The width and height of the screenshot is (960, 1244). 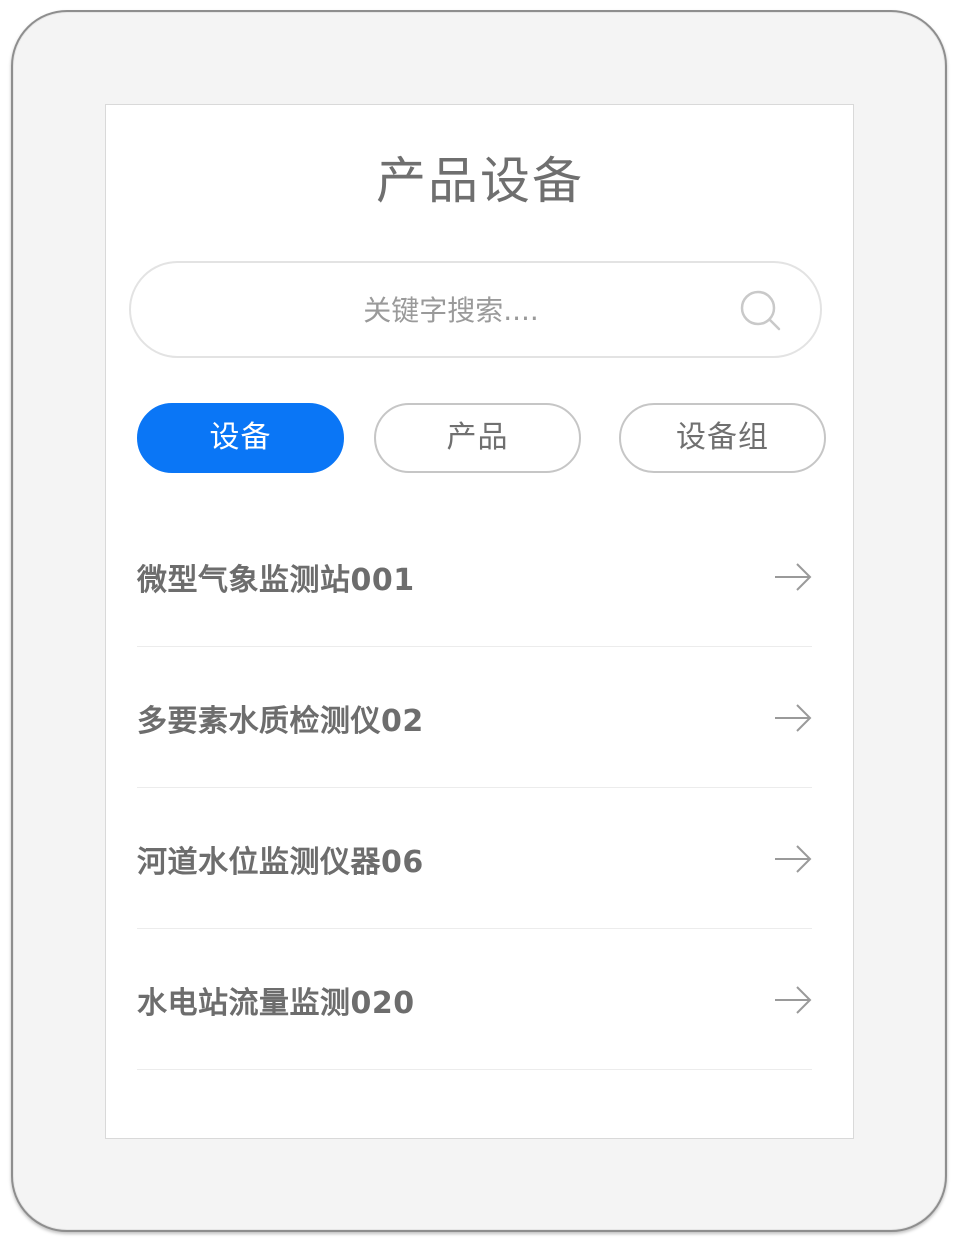 I want to click on list-item: 河道水位监测仪器06, so click(x=474, y=859).